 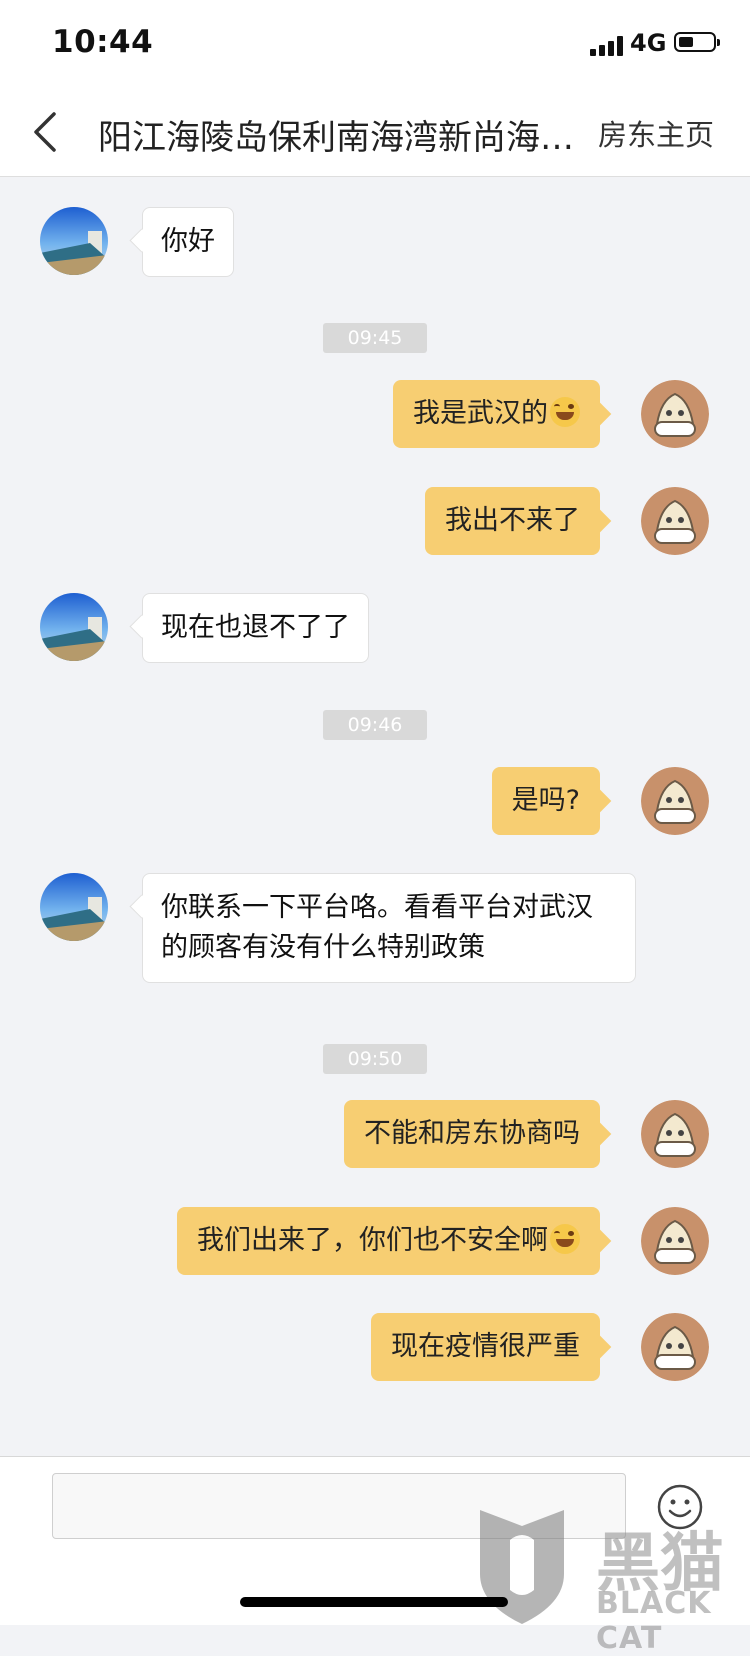 What do you see at coordinates (609, 46) in the screenshot?
I see `signal-icon` at bounding box center [609, 46].